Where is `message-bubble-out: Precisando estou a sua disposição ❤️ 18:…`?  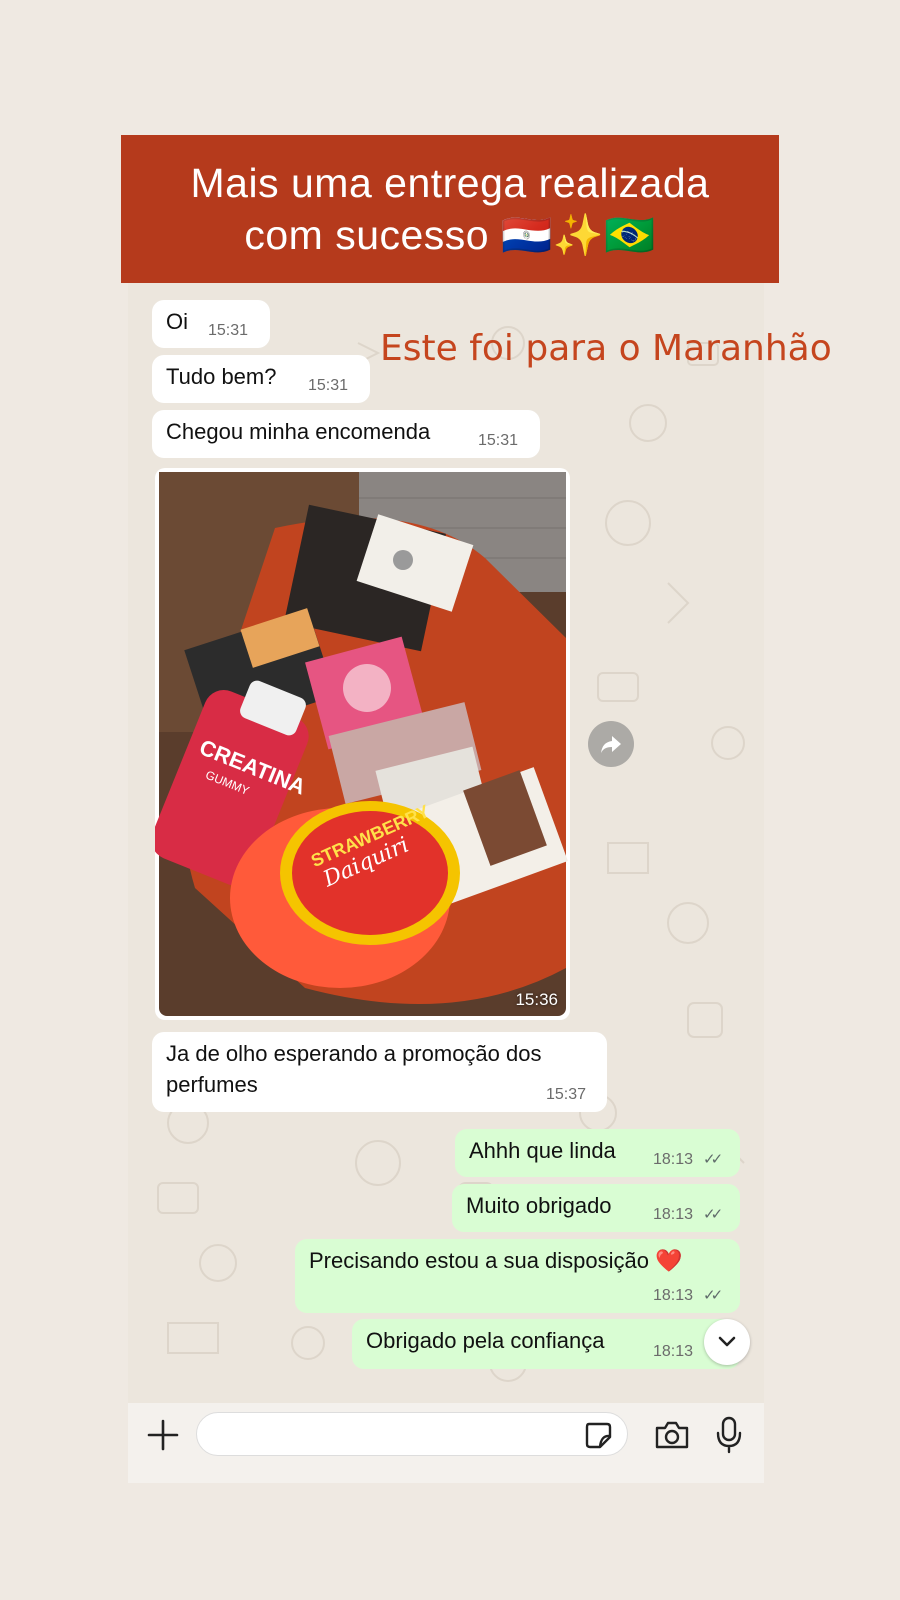 message-bubble-out: Precisando estou a sua disposição ❤️ 18:… is located at coordinates (517, 1276).